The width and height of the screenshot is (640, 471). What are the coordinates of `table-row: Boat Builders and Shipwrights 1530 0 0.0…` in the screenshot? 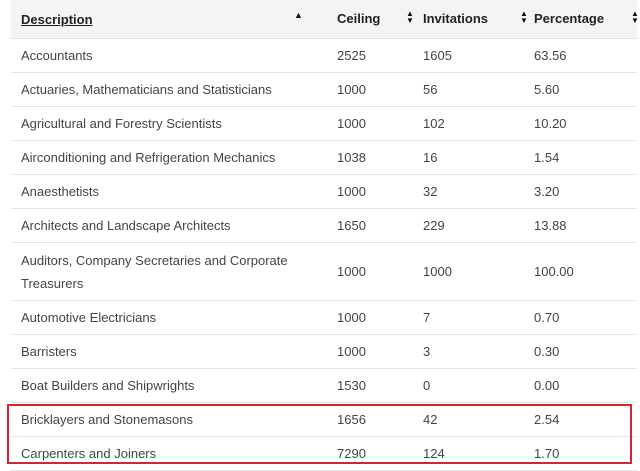 It's located at (324, 386).